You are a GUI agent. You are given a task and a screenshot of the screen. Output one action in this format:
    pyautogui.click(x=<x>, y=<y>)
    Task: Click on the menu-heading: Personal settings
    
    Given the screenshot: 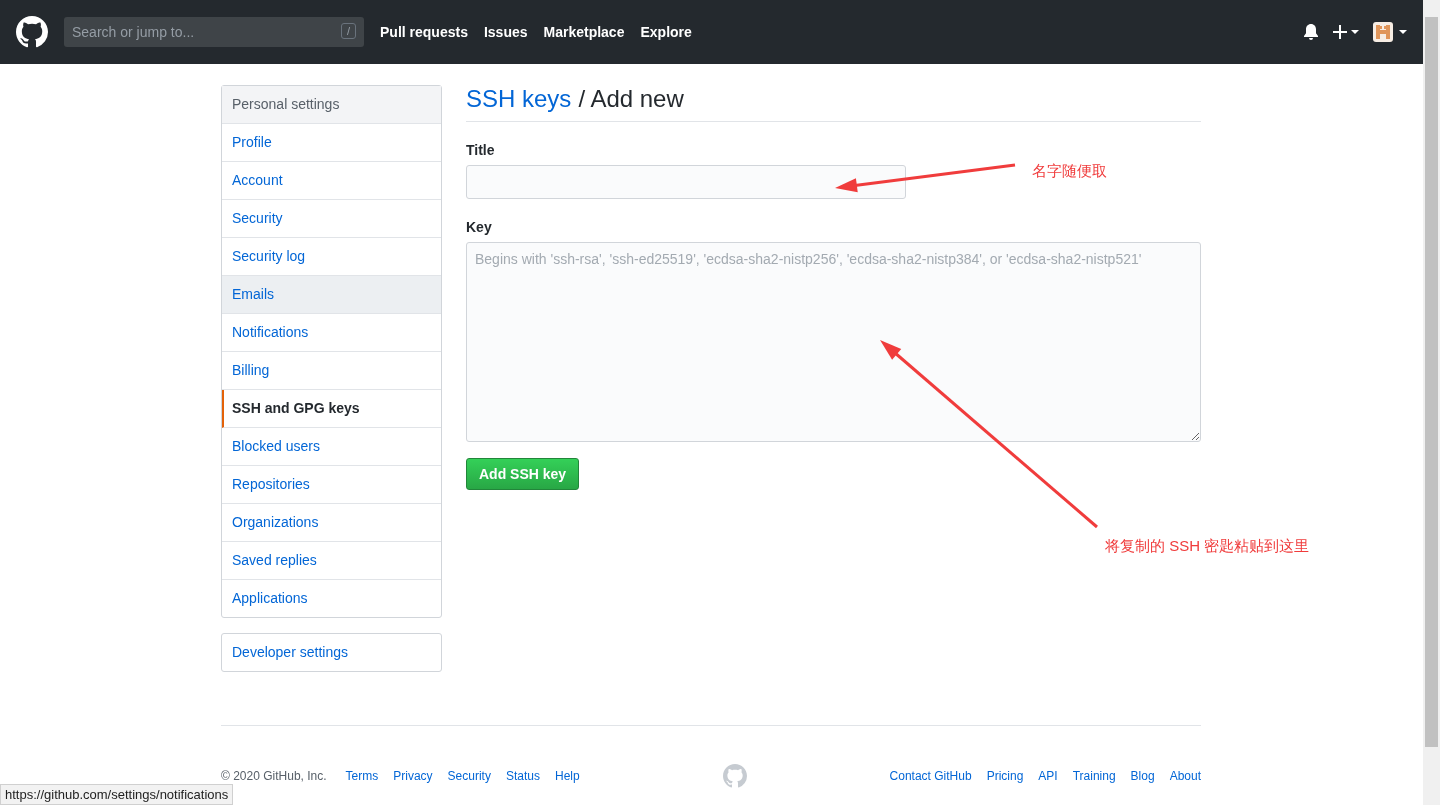 What is the action you would take?
    pyautogui.click(x=331, y=105)
    